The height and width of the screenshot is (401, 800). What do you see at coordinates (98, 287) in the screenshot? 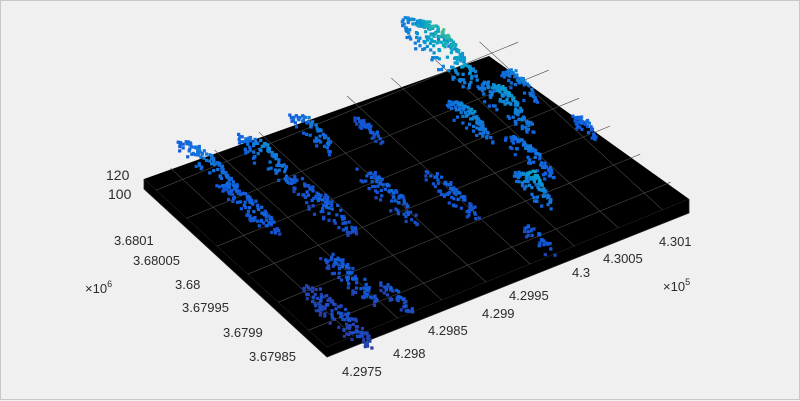
I see `y-axis-exponent: ×106` at bounding box center [98, 287].